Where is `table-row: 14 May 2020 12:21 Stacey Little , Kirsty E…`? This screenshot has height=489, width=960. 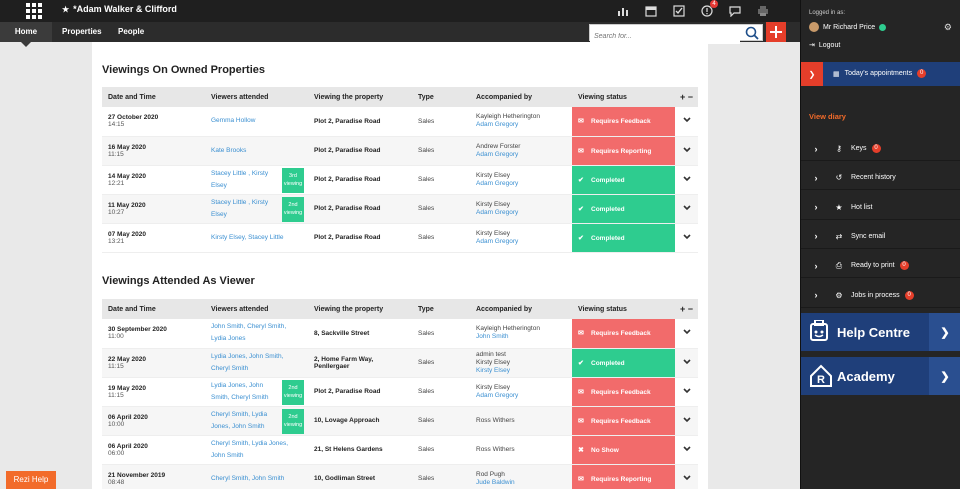
table-row: 14 May 2020 12:21 Stacey Little , Kirsty E… is located at coordinates (400, 180).